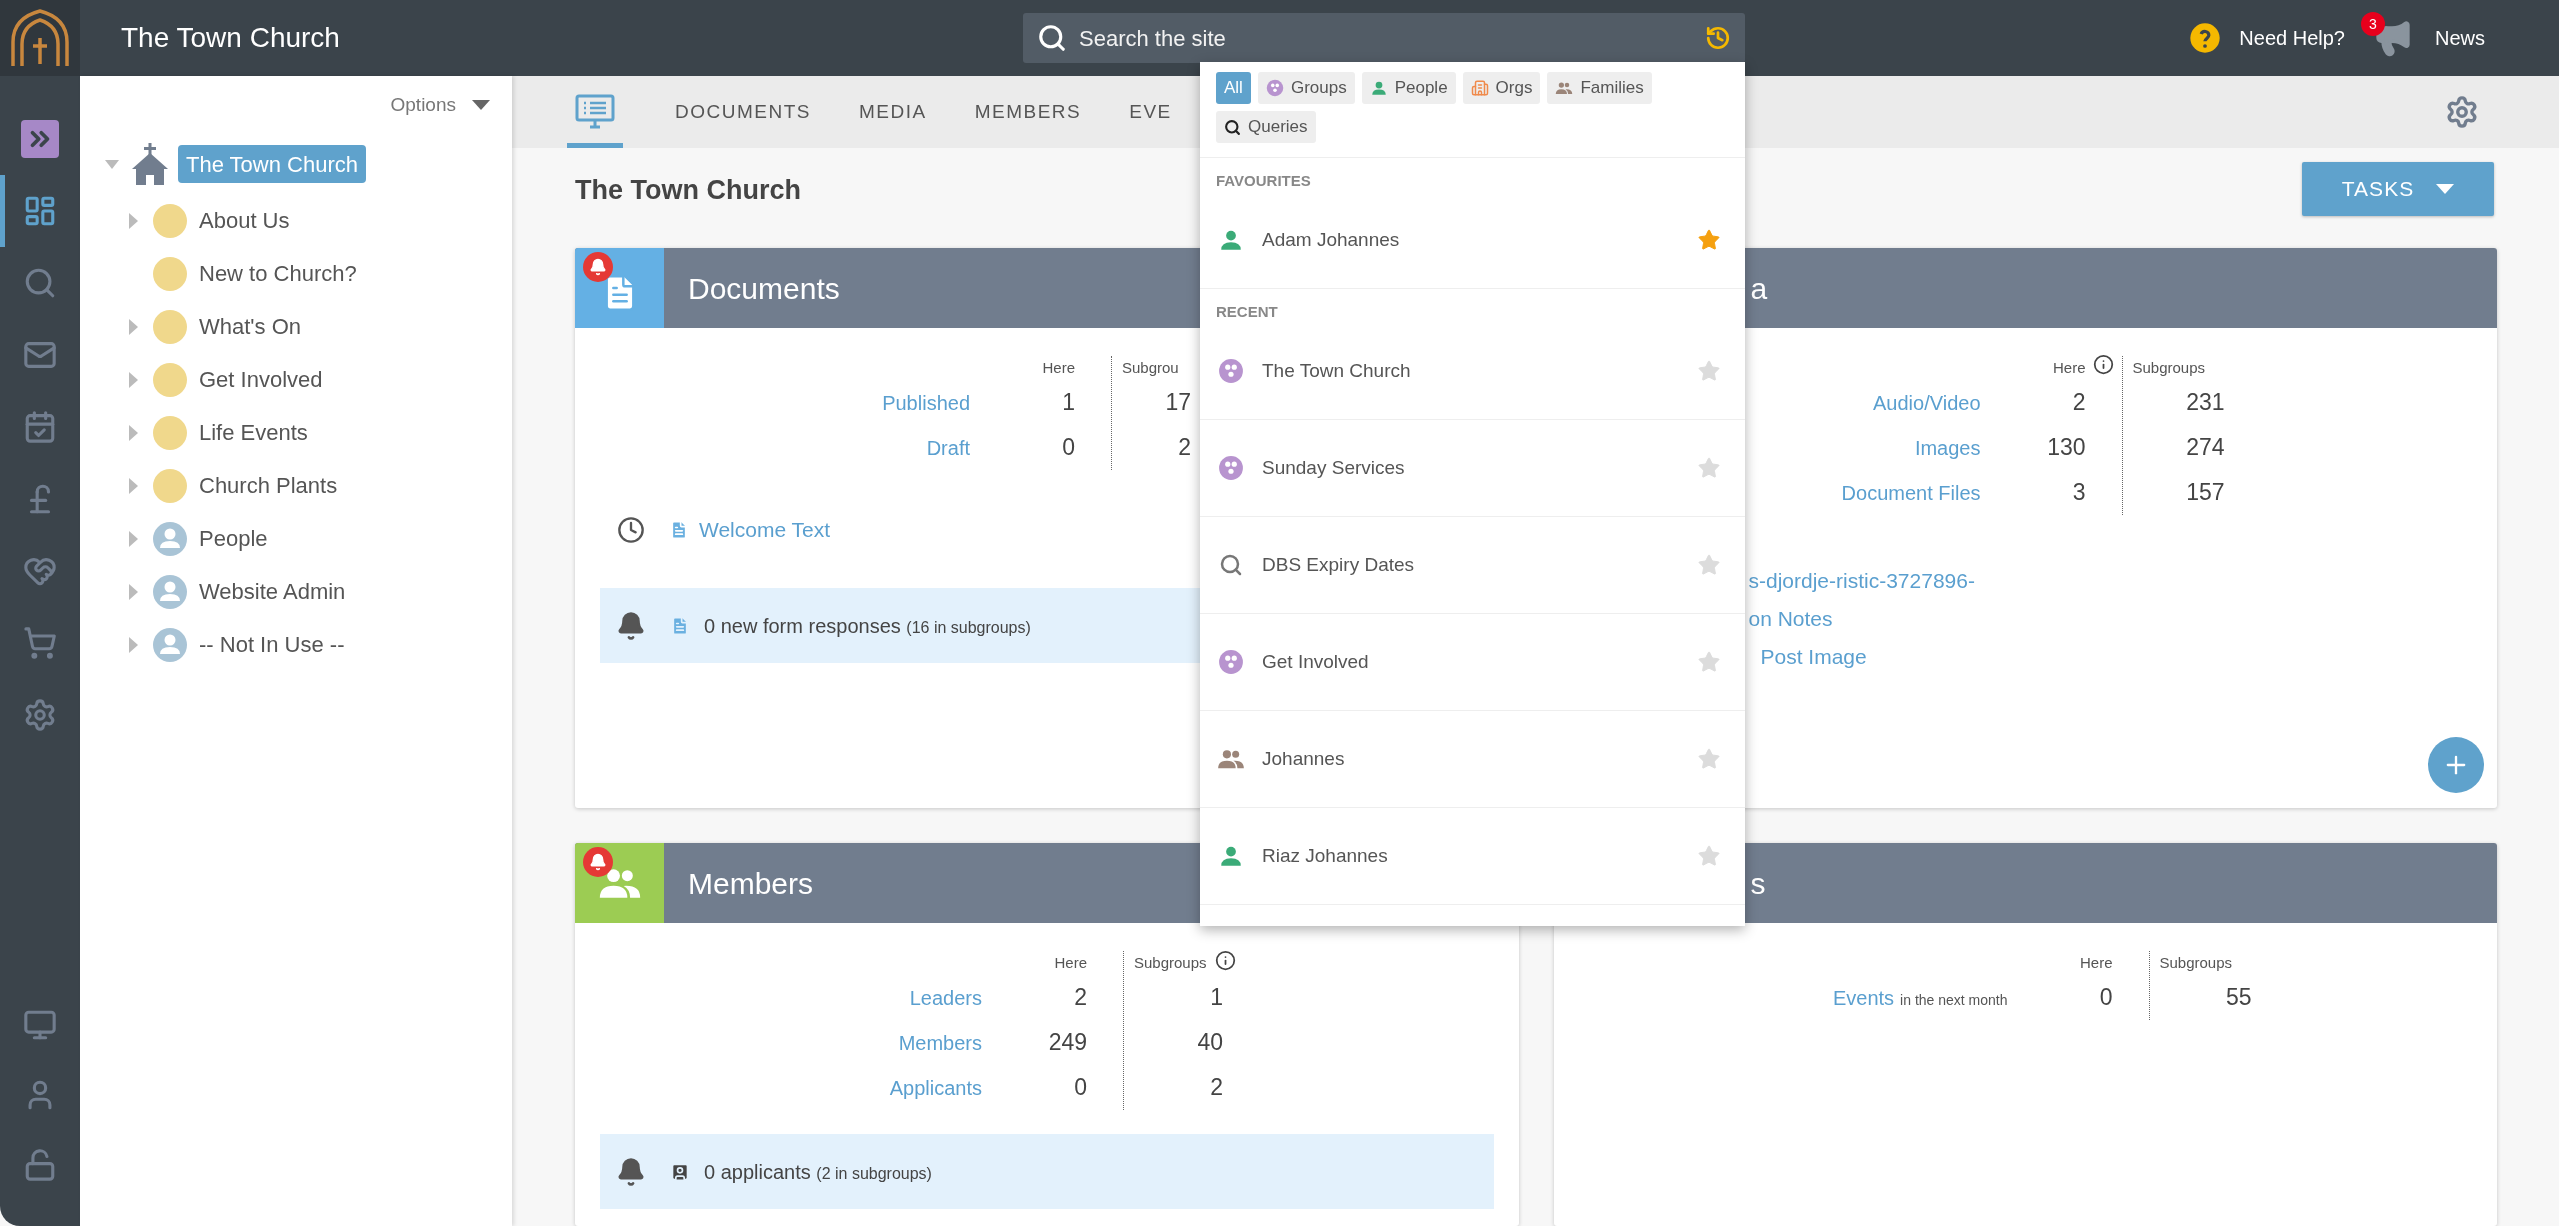 Image resolution: width=2559 pixels, height=1226 pixels. I want to click on stat-value: 249, so click(1067, 1042).